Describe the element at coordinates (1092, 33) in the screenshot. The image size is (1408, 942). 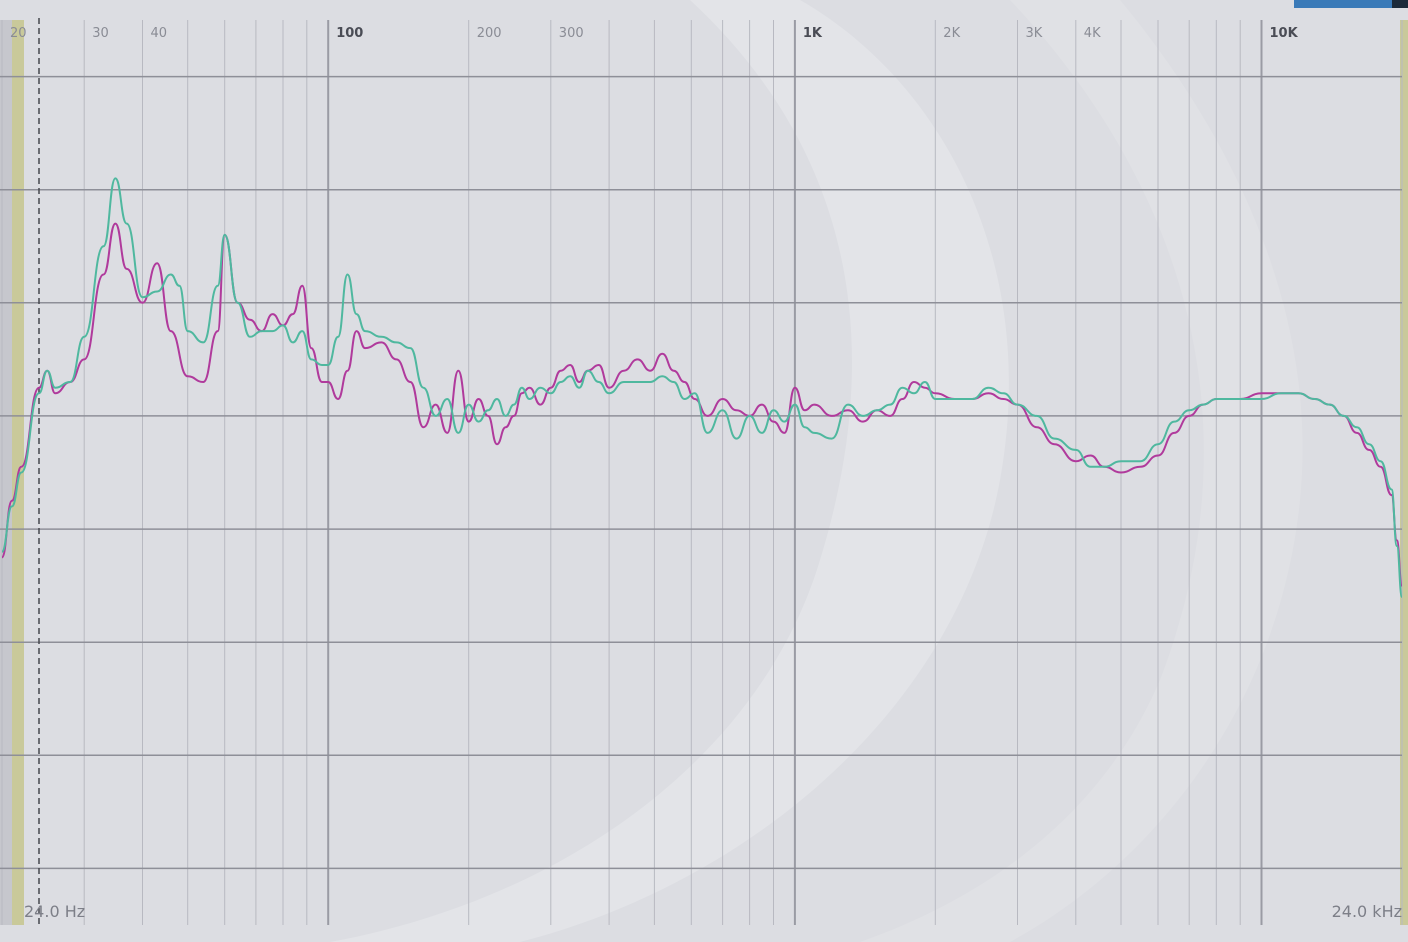
I see `tick-label-4k: 4K` at that location.